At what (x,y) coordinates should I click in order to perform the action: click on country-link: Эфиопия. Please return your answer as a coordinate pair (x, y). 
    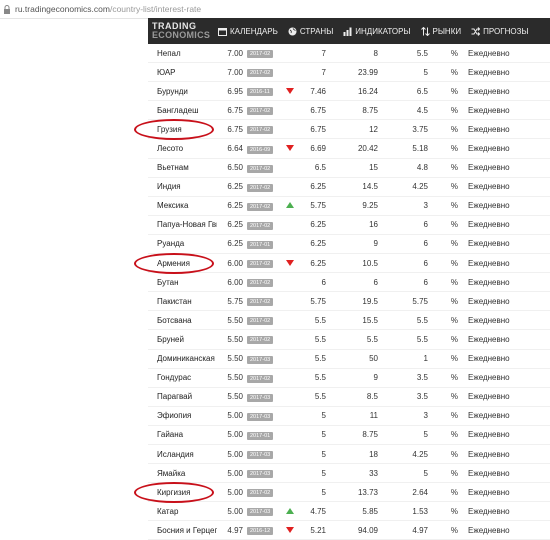
    Looking at the image, I should click on (182, 415).